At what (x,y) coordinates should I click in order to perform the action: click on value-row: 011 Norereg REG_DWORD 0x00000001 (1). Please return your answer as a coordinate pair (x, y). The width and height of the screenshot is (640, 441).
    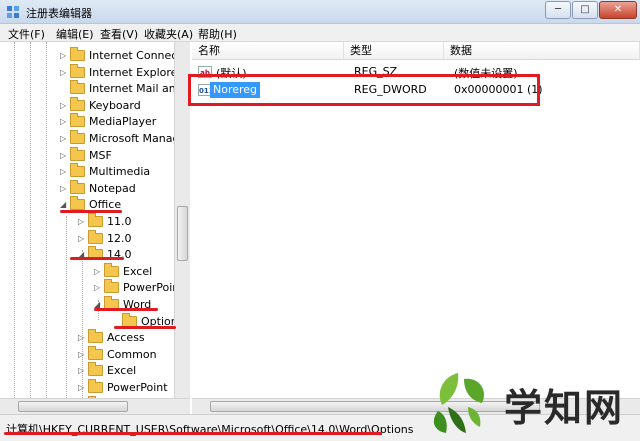
    Looking at the image, I should click on (416, 90).